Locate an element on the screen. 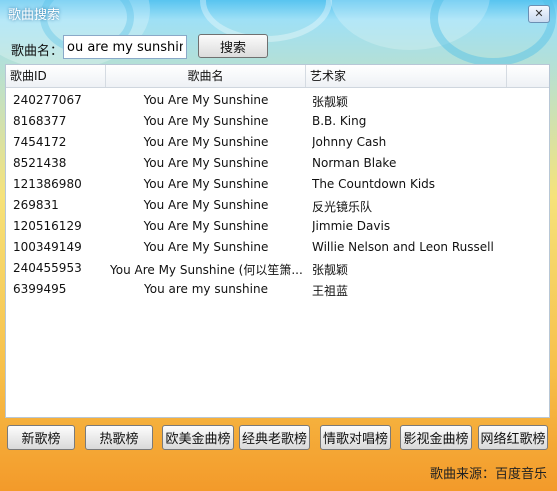 The width and height of the screenshot is (557, 491). song-id-cell: 120516129 is located at coordinates (47, 226).